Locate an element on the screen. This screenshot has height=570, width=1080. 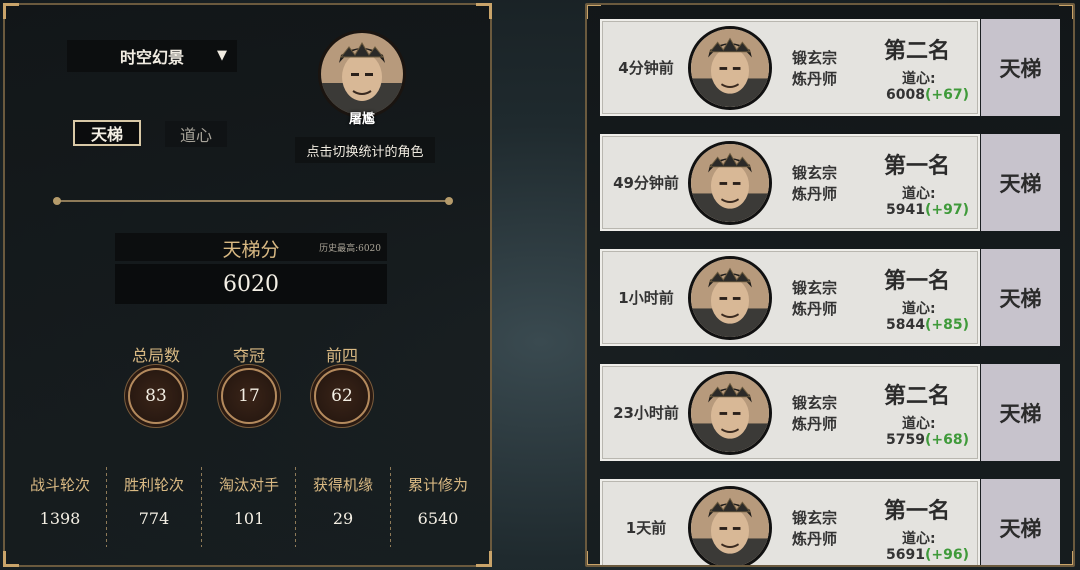
match-daoxin-value: 5759(+68) is located at coordinates (927, 440).